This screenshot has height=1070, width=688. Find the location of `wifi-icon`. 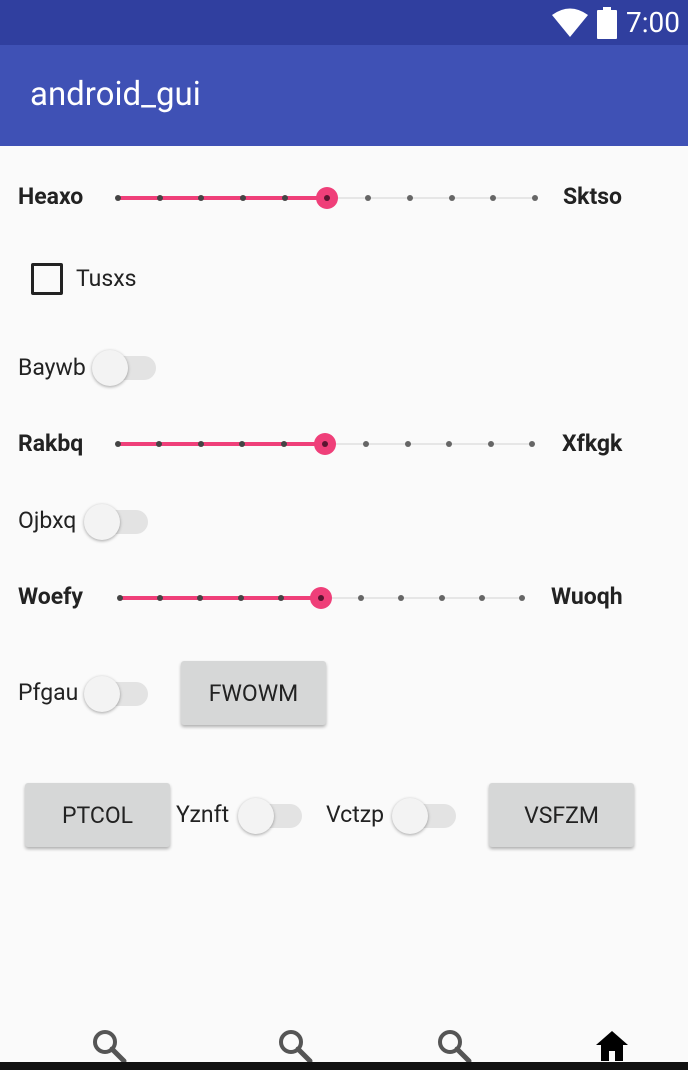

wifi-icon is located at coordinates (570, 22).